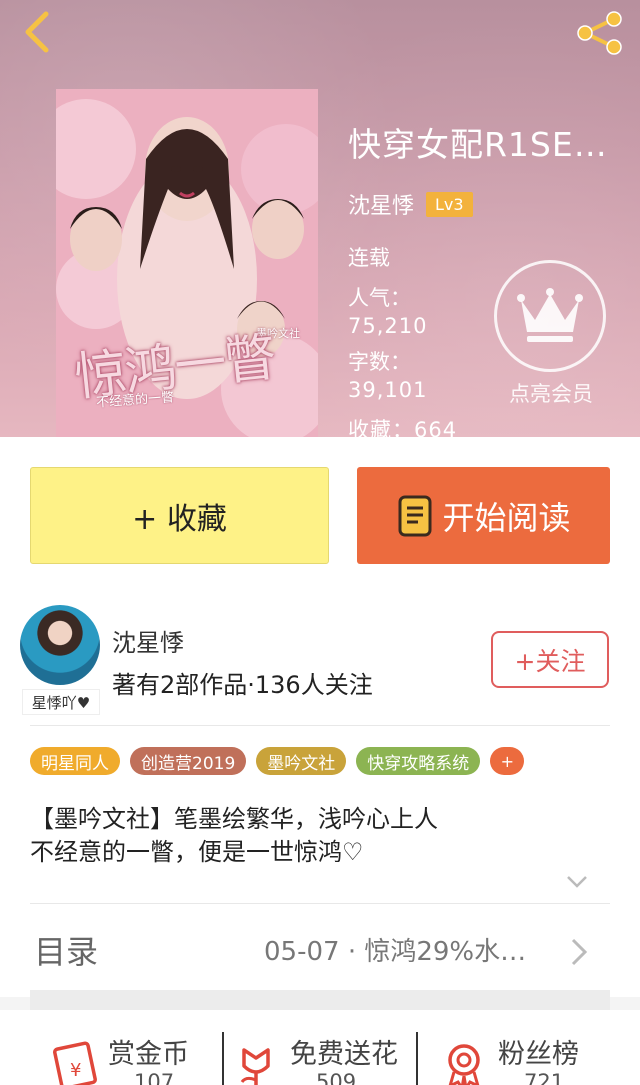  Describe the element at coordinates (507, 761) in the screenshot. I see `more-tags-button: +` at that location.